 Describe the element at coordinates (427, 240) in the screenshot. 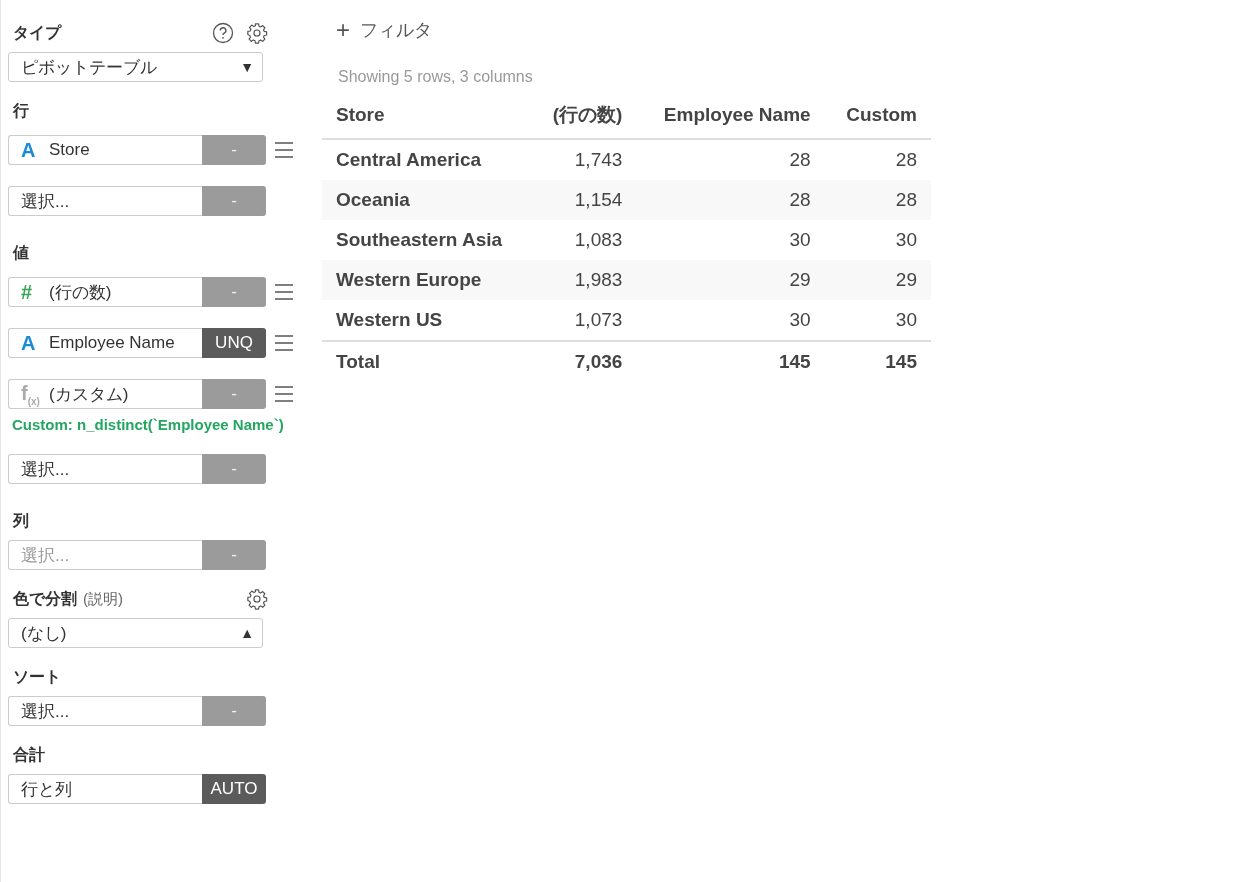

I see `table-cell: Southeastern Asia` at that location.